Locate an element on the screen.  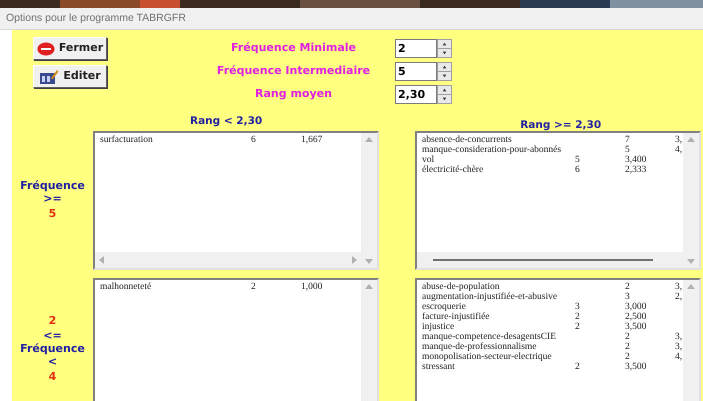
edit-icon is located at coordinates (49, 76).